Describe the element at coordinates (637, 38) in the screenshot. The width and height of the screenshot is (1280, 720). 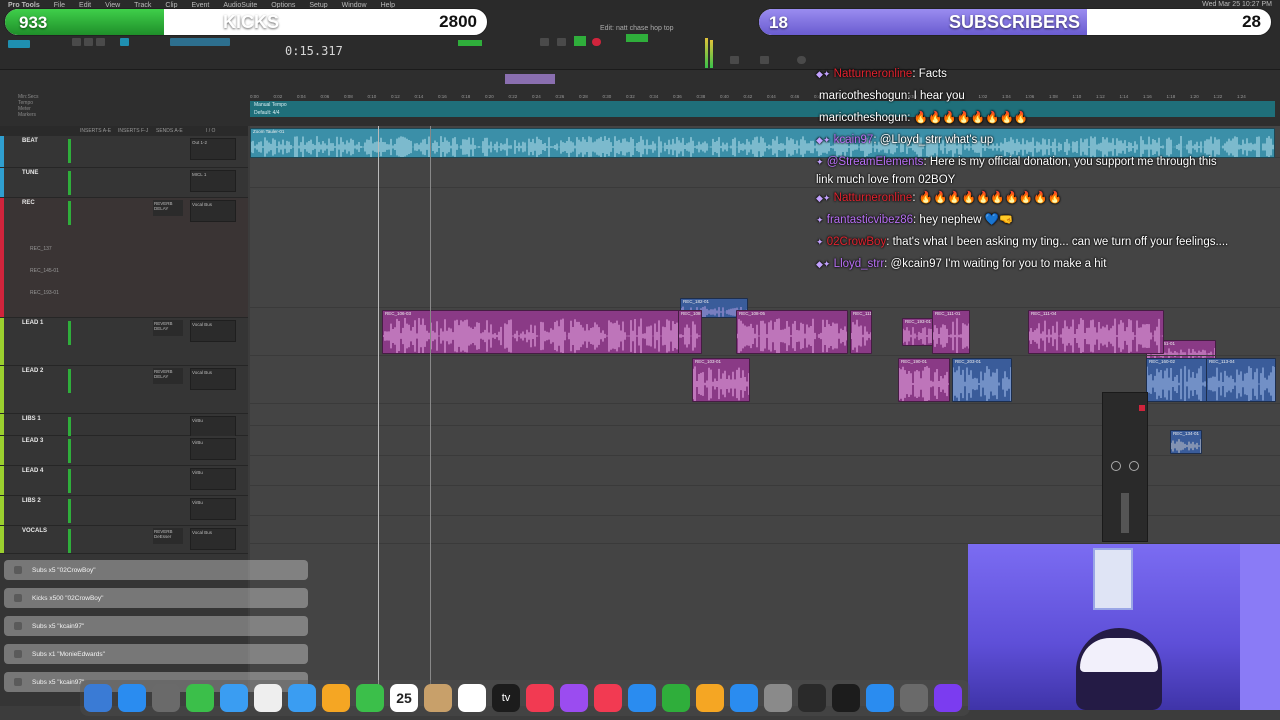
I see `count-off-indicator` at that location.